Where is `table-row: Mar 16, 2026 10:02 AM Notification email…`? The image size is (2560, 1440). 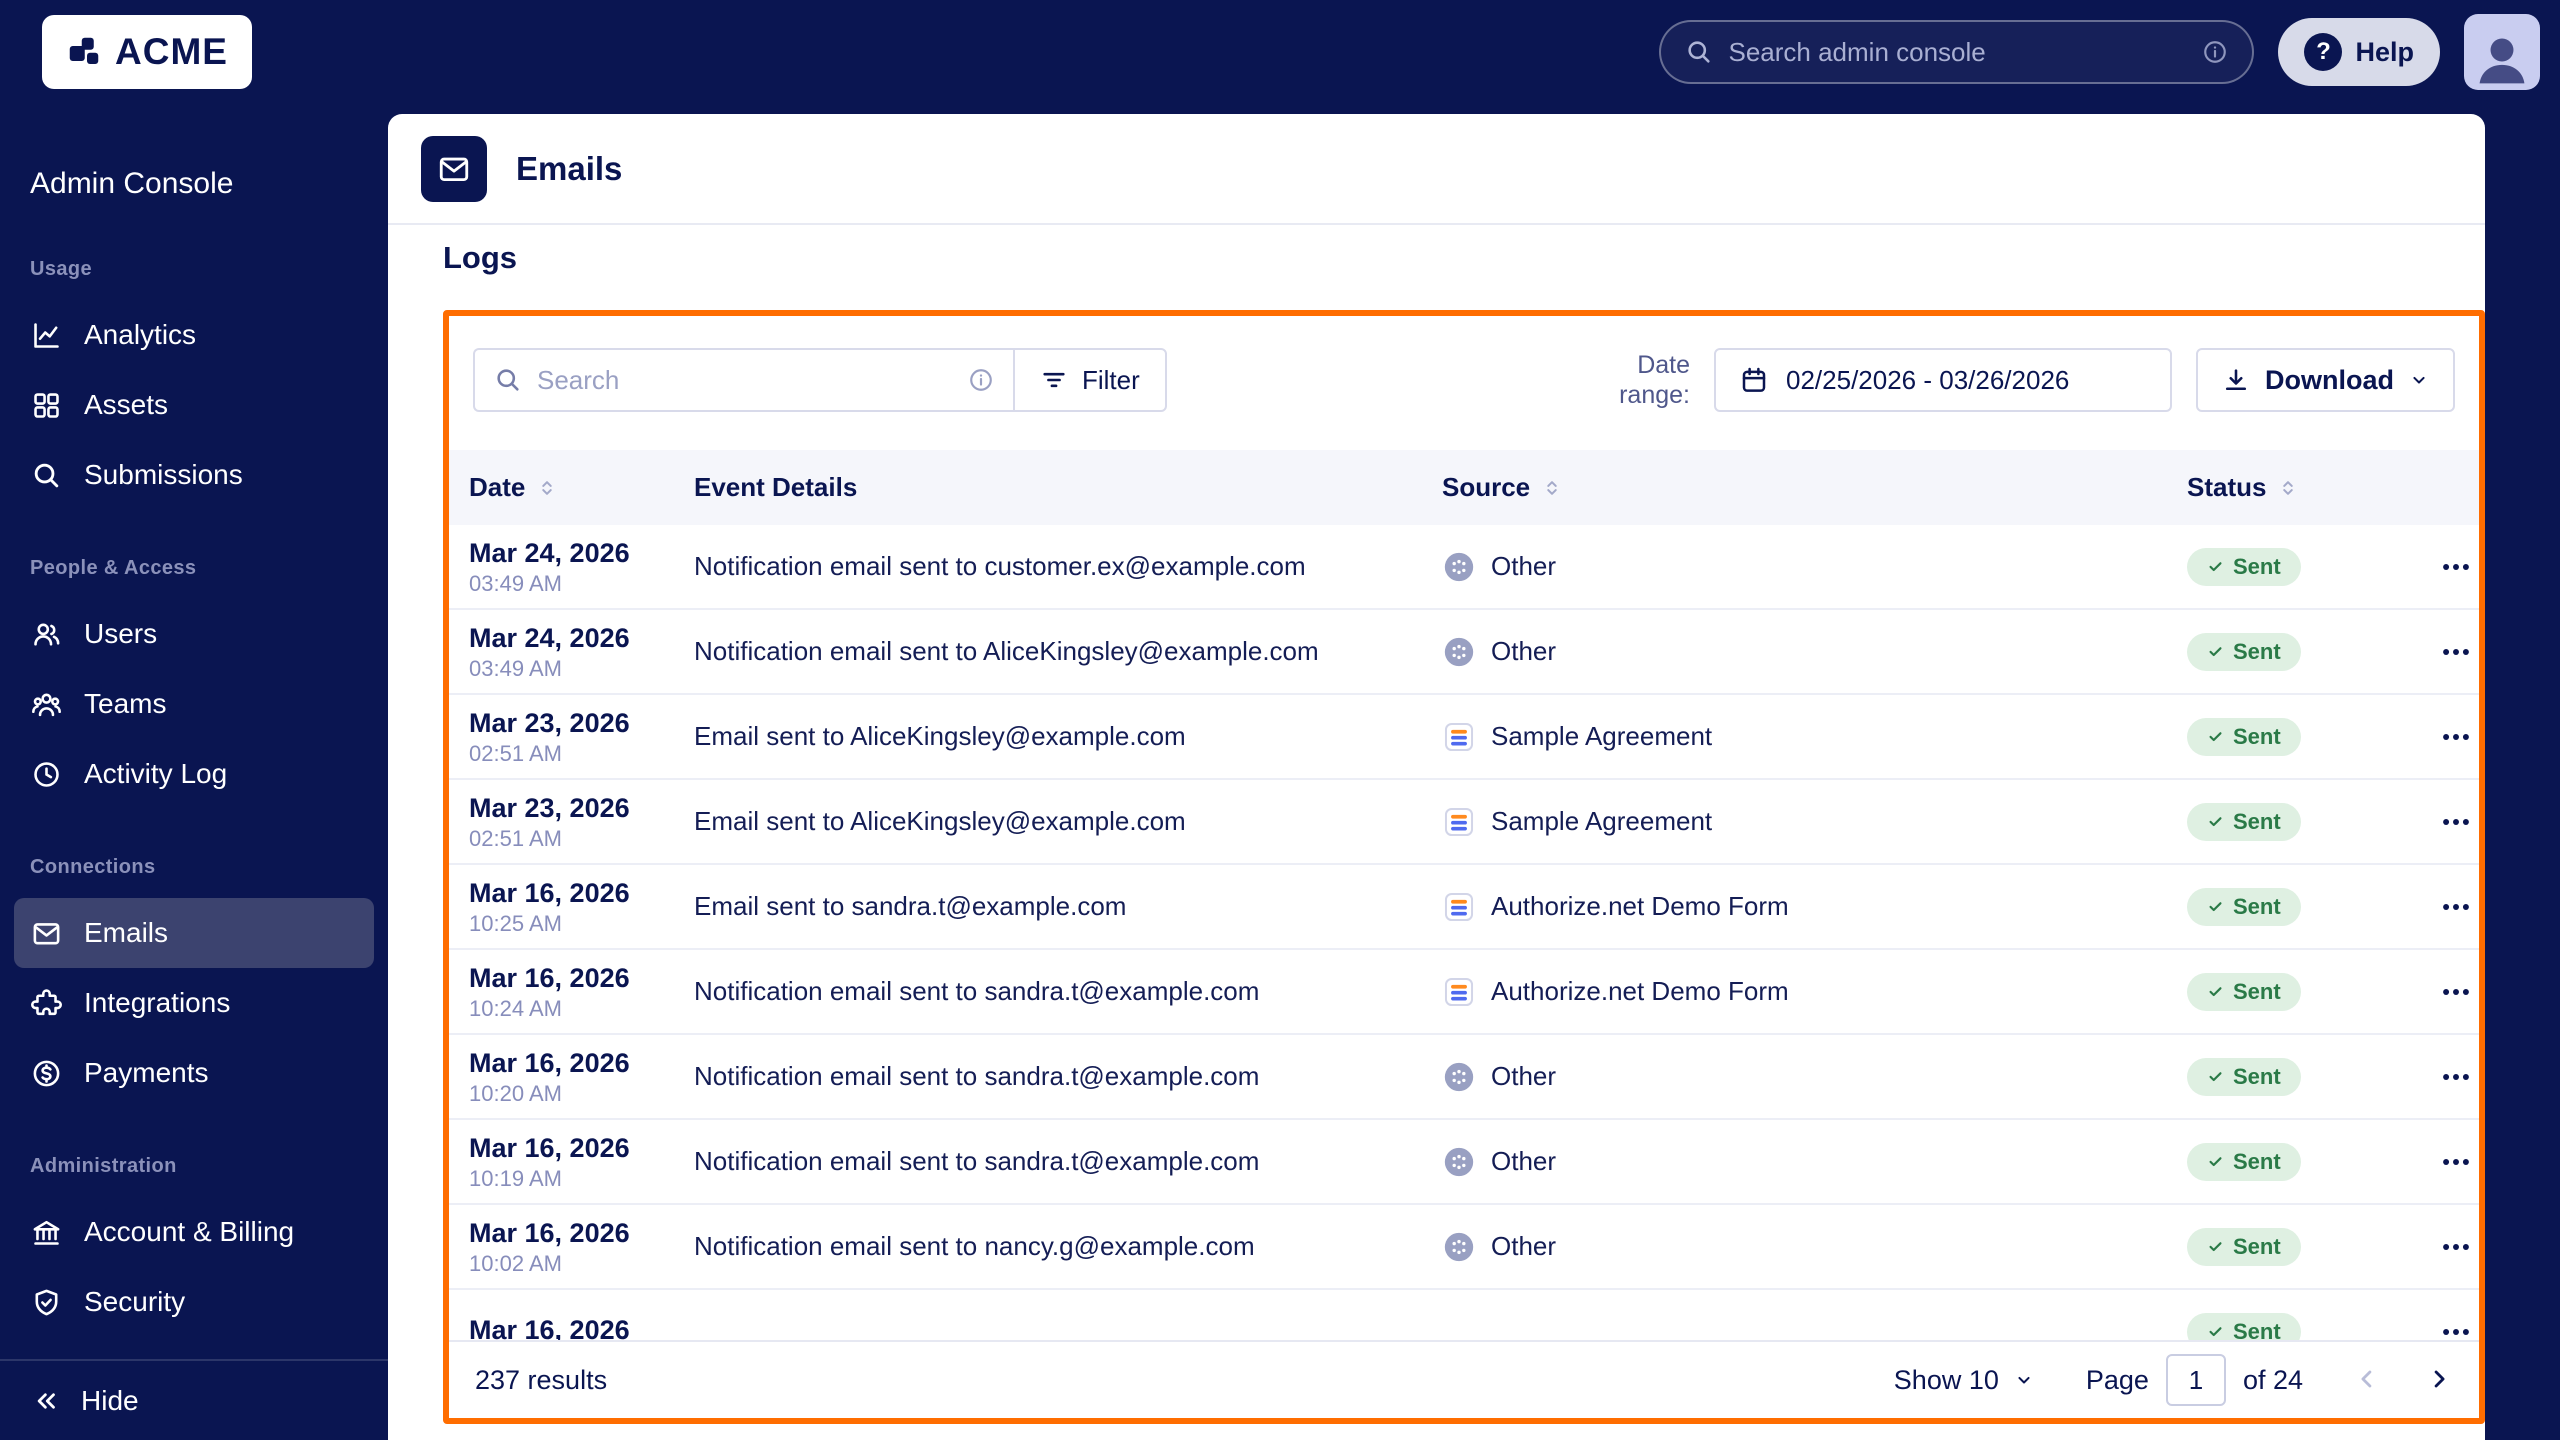
table-row: Mar 16, 2026 10:02 AM Notification email… is located at coordinates (1464, 1247).